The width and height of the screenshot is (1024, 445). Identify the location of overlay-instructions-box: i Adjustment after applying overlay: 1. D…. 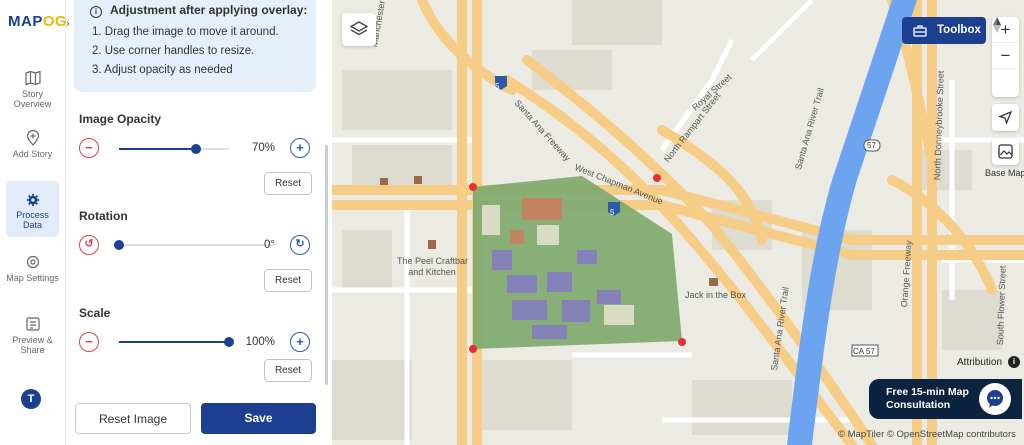
(195, 46).